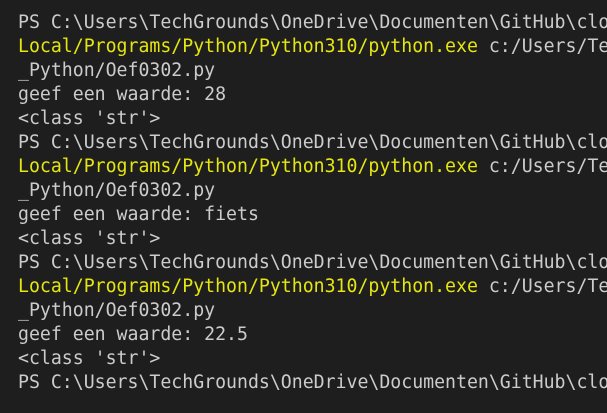 The width and height of the screenshot is (607, 413). Describe the element at coordinates (312, 215) in the screenshot. I see `input-prompt-line: geef een waarde: fiets` at that location.